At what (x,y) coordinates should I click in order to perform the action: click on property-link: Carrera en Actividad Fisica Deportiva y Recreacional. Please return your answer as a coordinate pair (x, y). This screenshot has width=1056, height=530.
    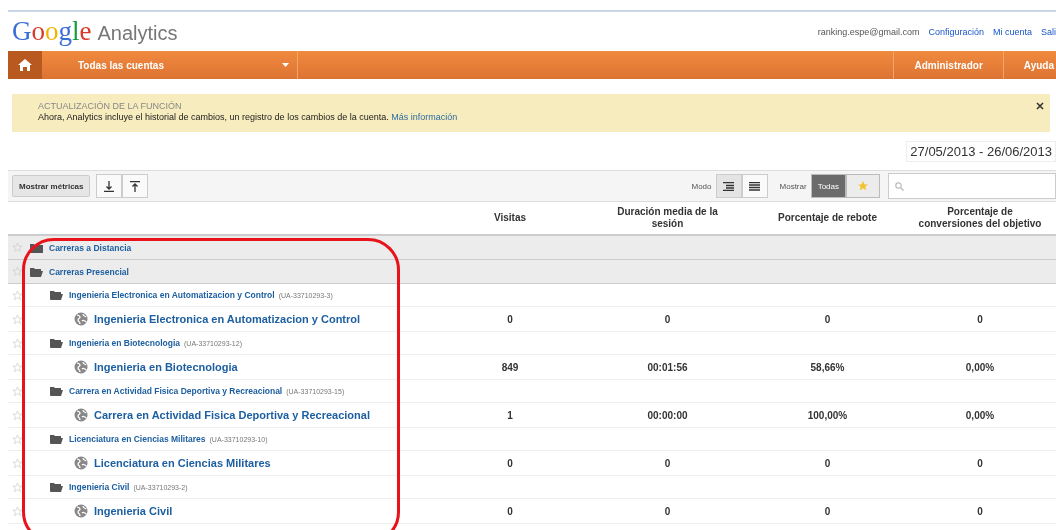
    Looking at the image, I should click on (232, 415).